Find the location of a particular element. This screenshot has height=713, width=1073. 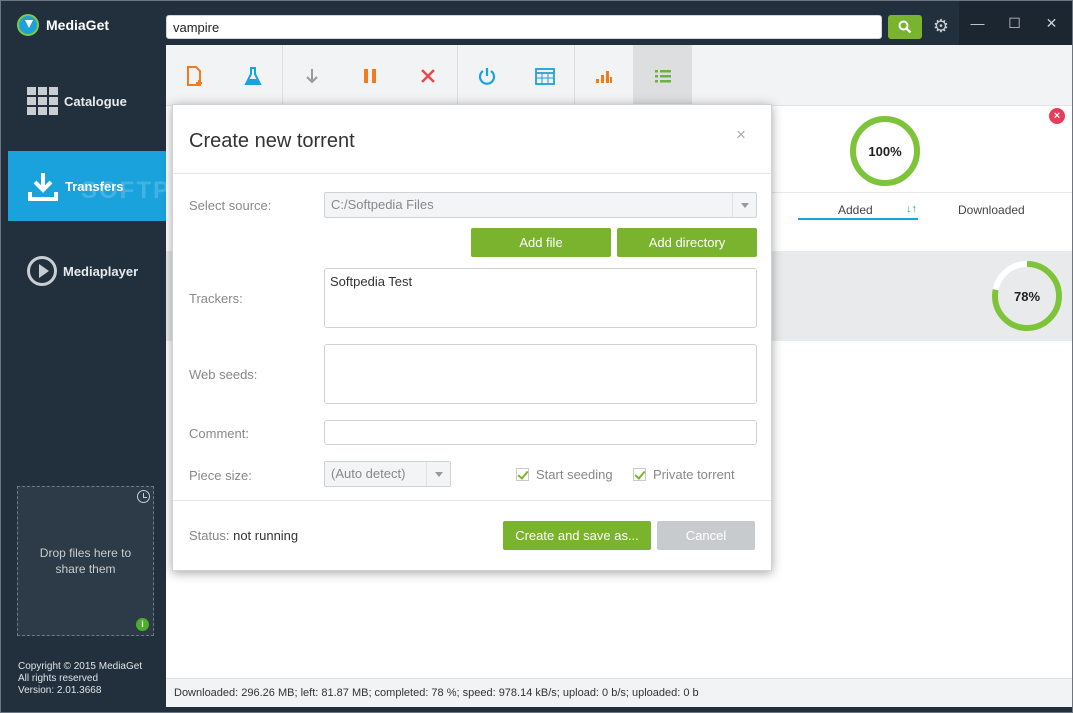

close-window-button: ✕ is located at coordinates (1051, 23).